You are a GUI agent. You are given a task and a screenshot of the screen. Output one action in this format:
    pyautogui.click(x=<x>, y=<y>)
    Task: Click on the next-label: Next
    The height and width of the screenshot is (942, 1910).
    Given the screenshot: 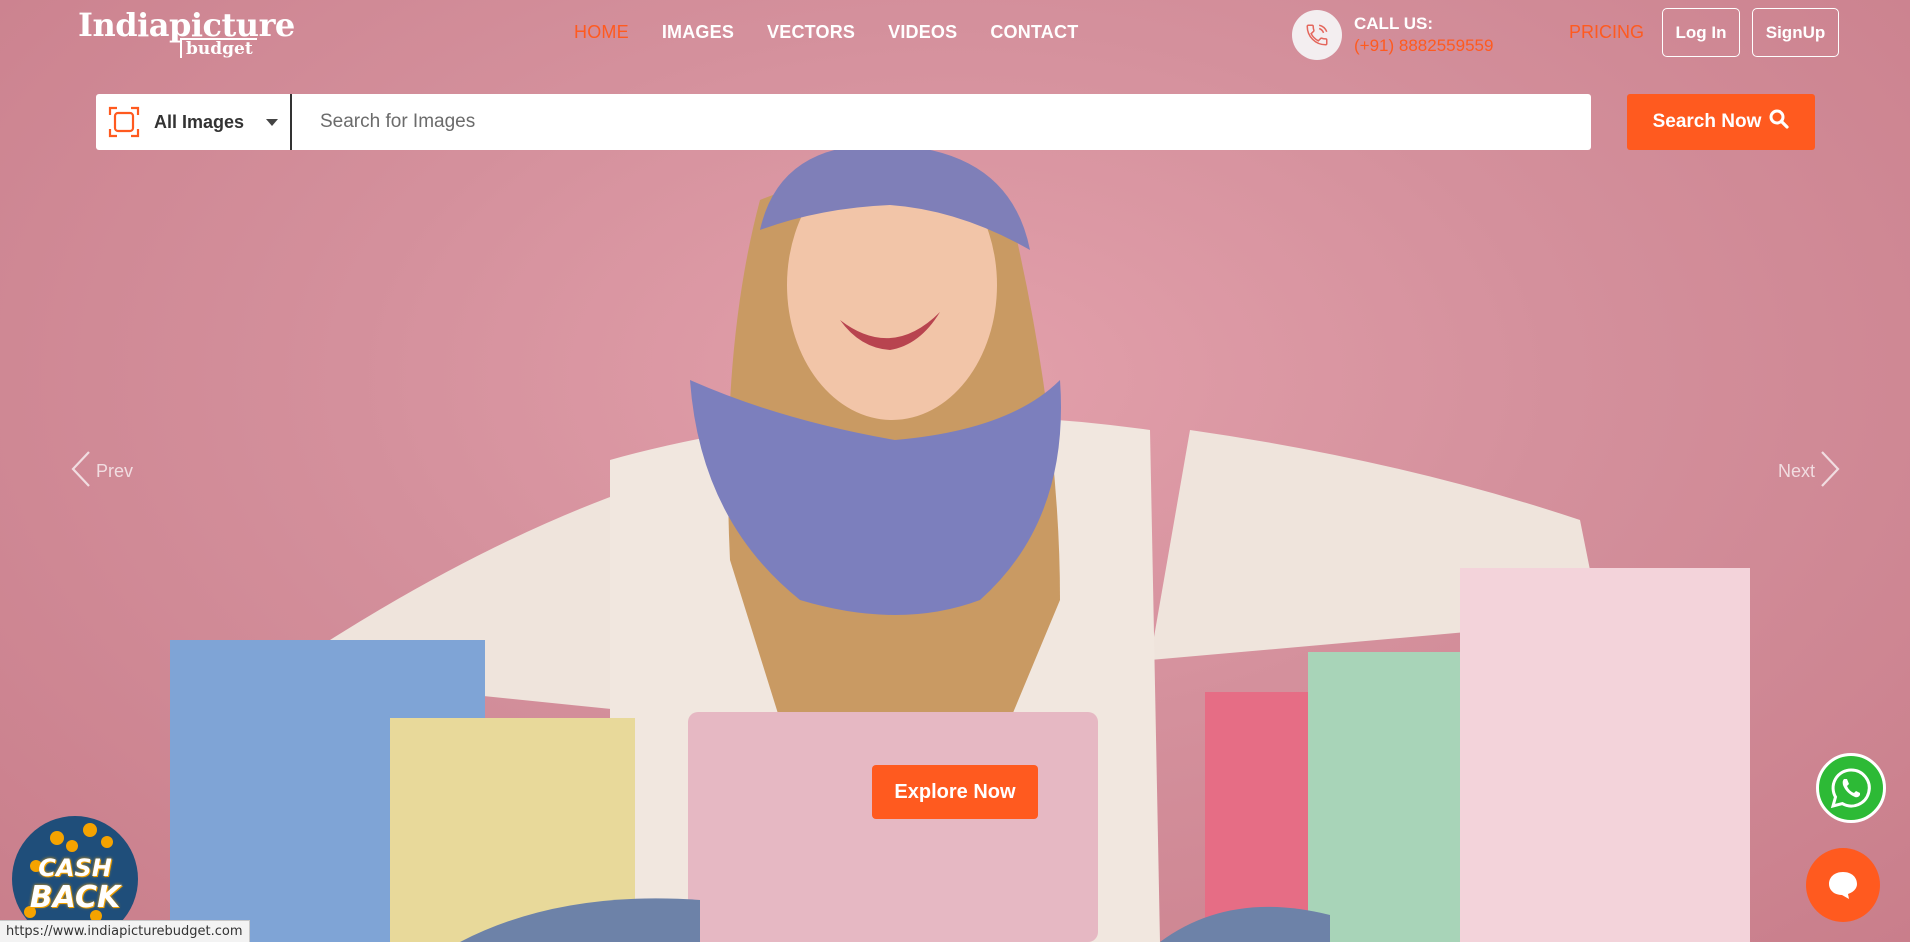 What is the action you would take?
    pyautogui.click(x=1797, y=471)
    